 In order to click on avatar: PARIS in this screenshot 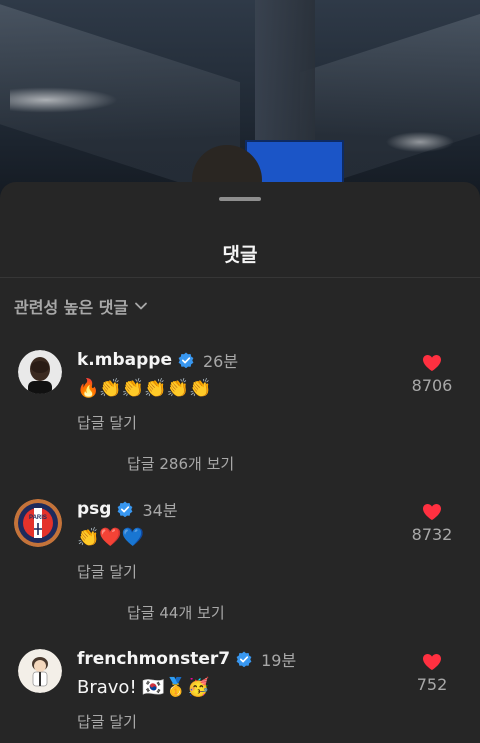, I will do `click(38, 523)`.